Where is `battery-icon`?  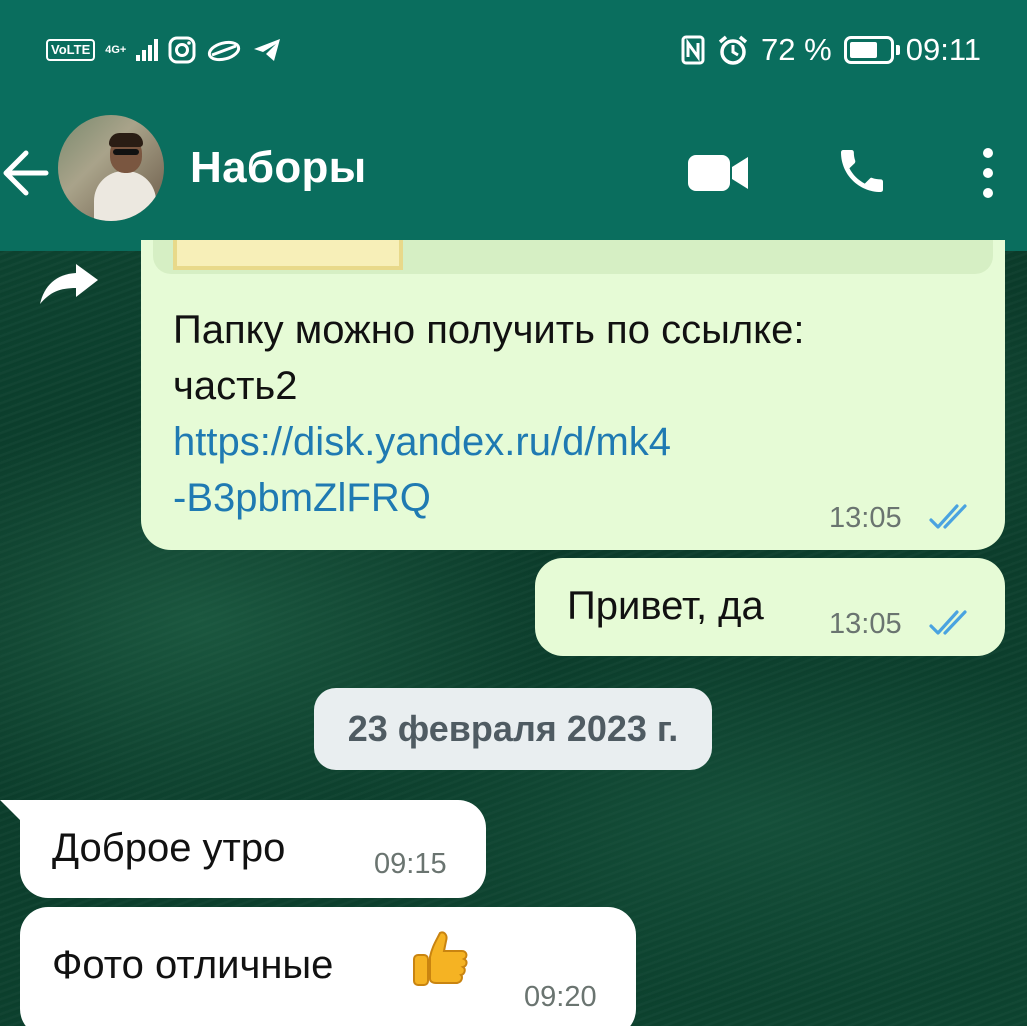 battery-icon is located at coordinates (871, 50).